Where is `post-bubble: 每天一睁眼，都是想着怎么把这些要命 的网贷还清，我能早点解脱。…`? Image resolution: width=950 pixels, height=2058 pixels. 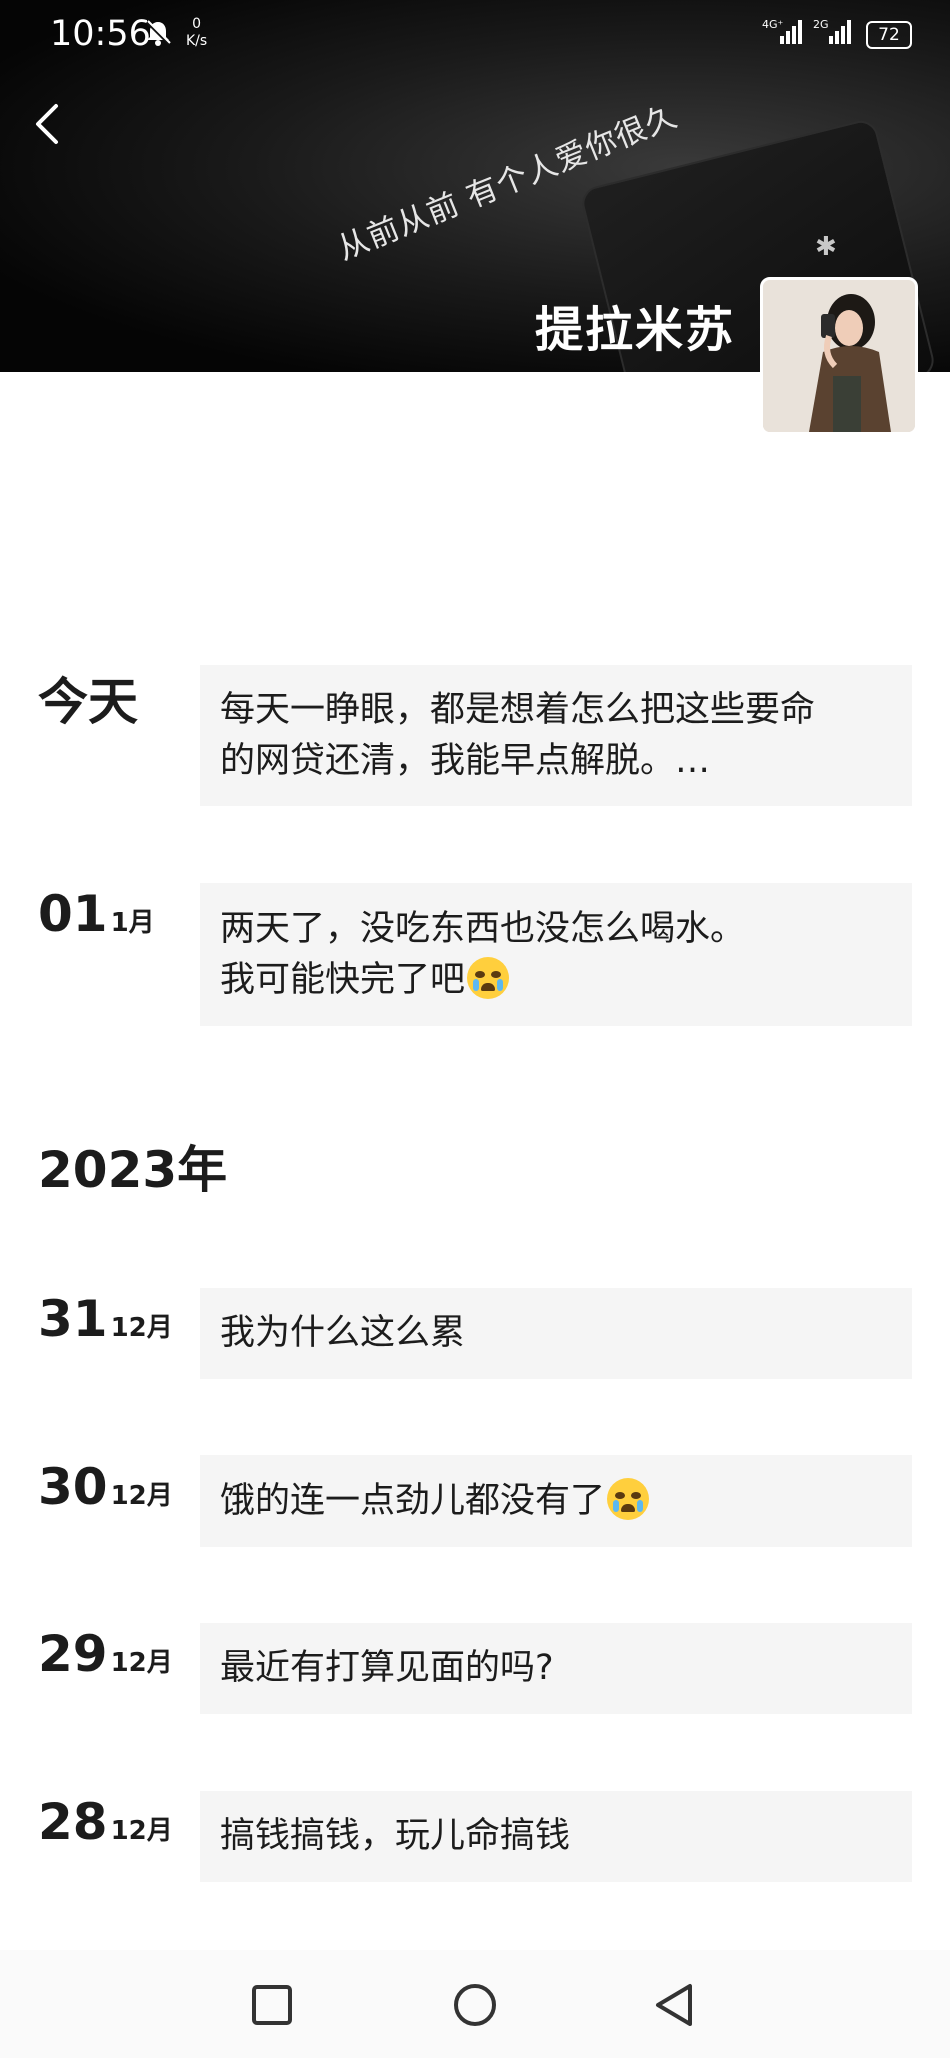
post-bubble: 每天一睁眼，都是想着怎么把这些要命 的网贷还清，我能早点解脱。… is located at coordinates (556, 735).